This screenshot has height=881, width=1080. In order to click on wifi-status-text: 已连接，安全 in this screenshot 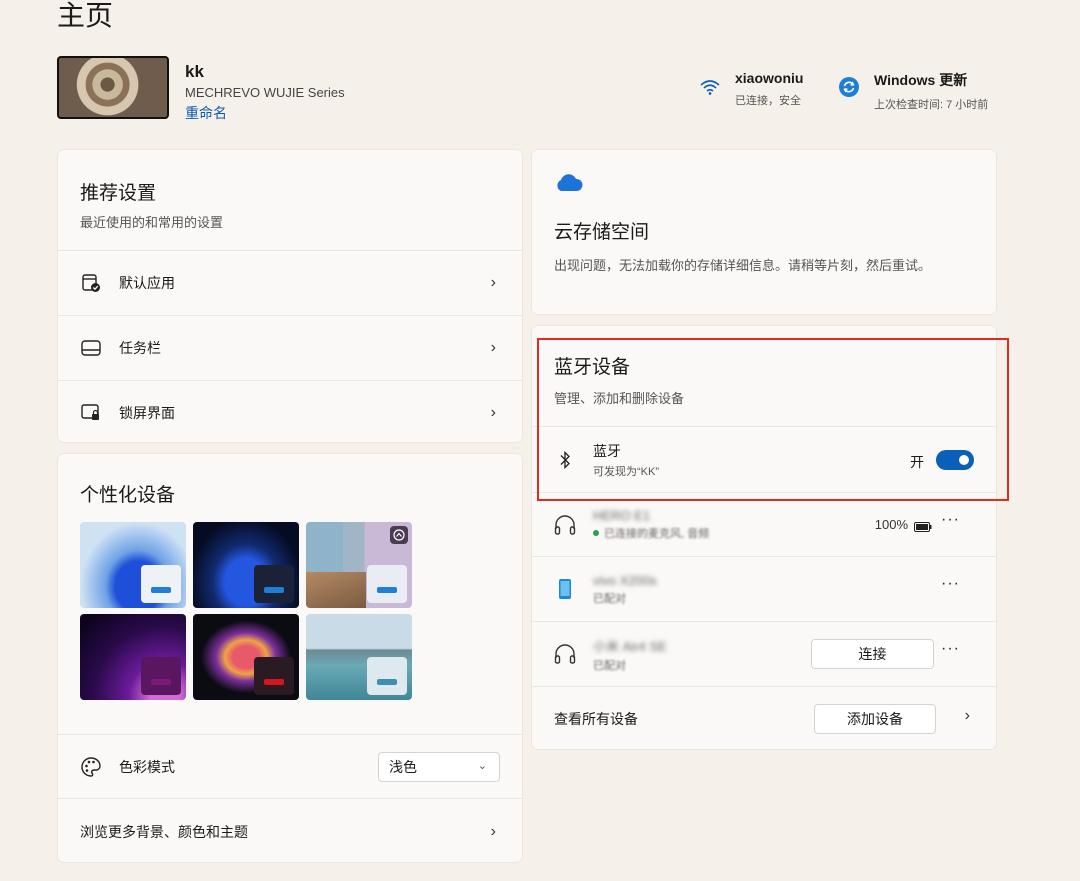, I will do `click(768, 101)`.